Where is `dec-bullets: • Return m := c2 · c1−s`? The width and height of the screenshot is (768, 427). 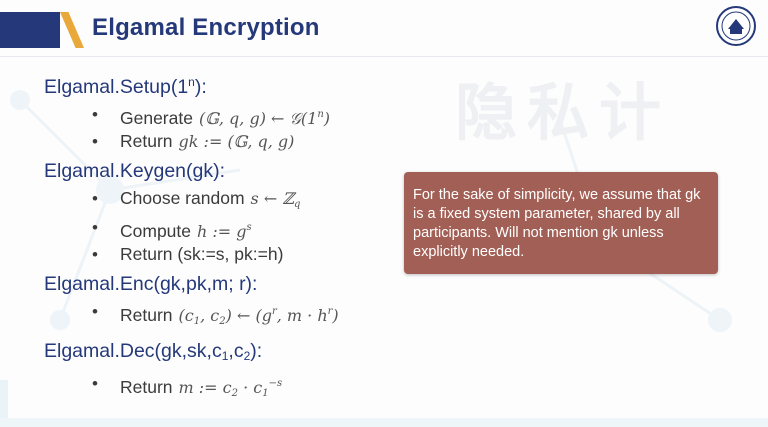
dec-bullets: • Return m := c2 · c1−s is located at coordinates (248, 388).